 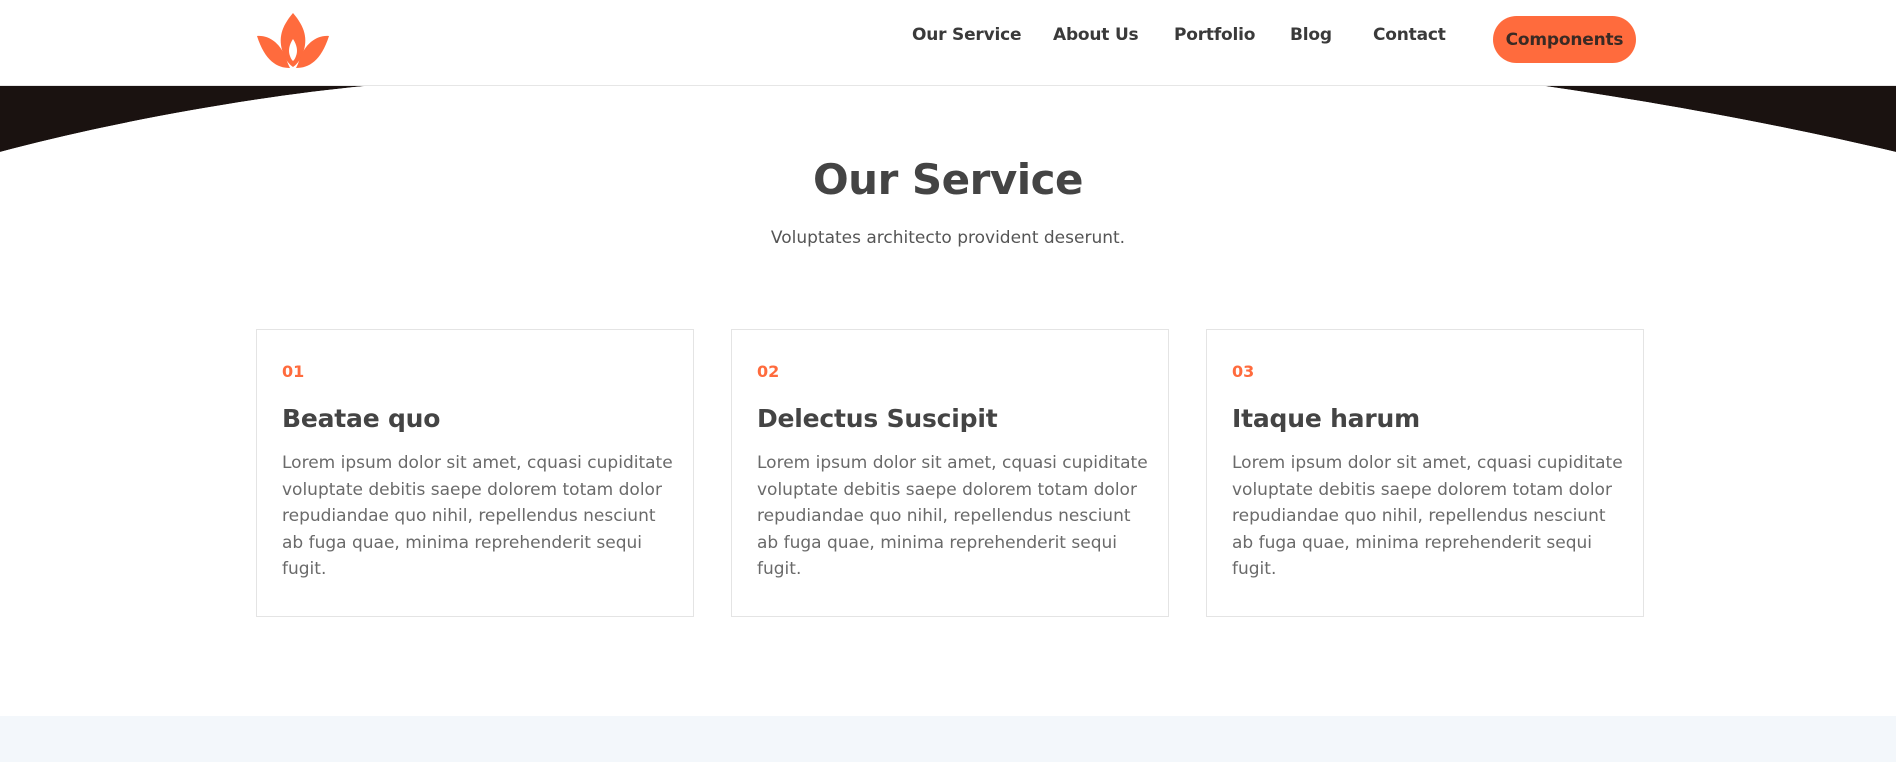 What do you see at coordinates (948, 121) in the screenshot?
I see `hero-curve-band` at bounding box center [948, 121].